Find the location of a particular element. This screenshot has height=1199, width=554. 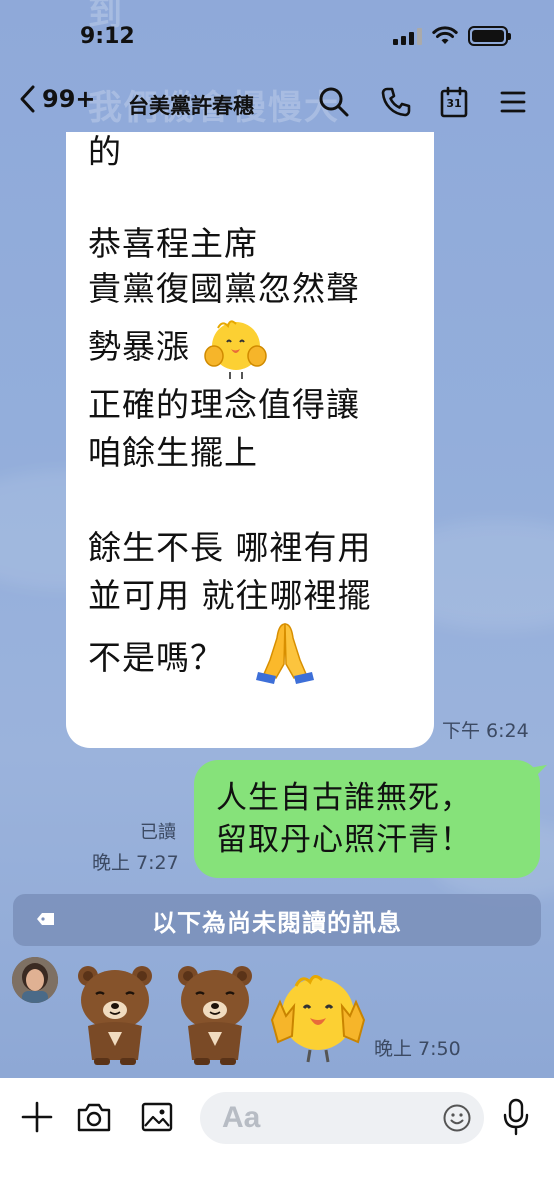

message-line: 貴黨復國黨忽然聲 is located at coordinates (224, 288).